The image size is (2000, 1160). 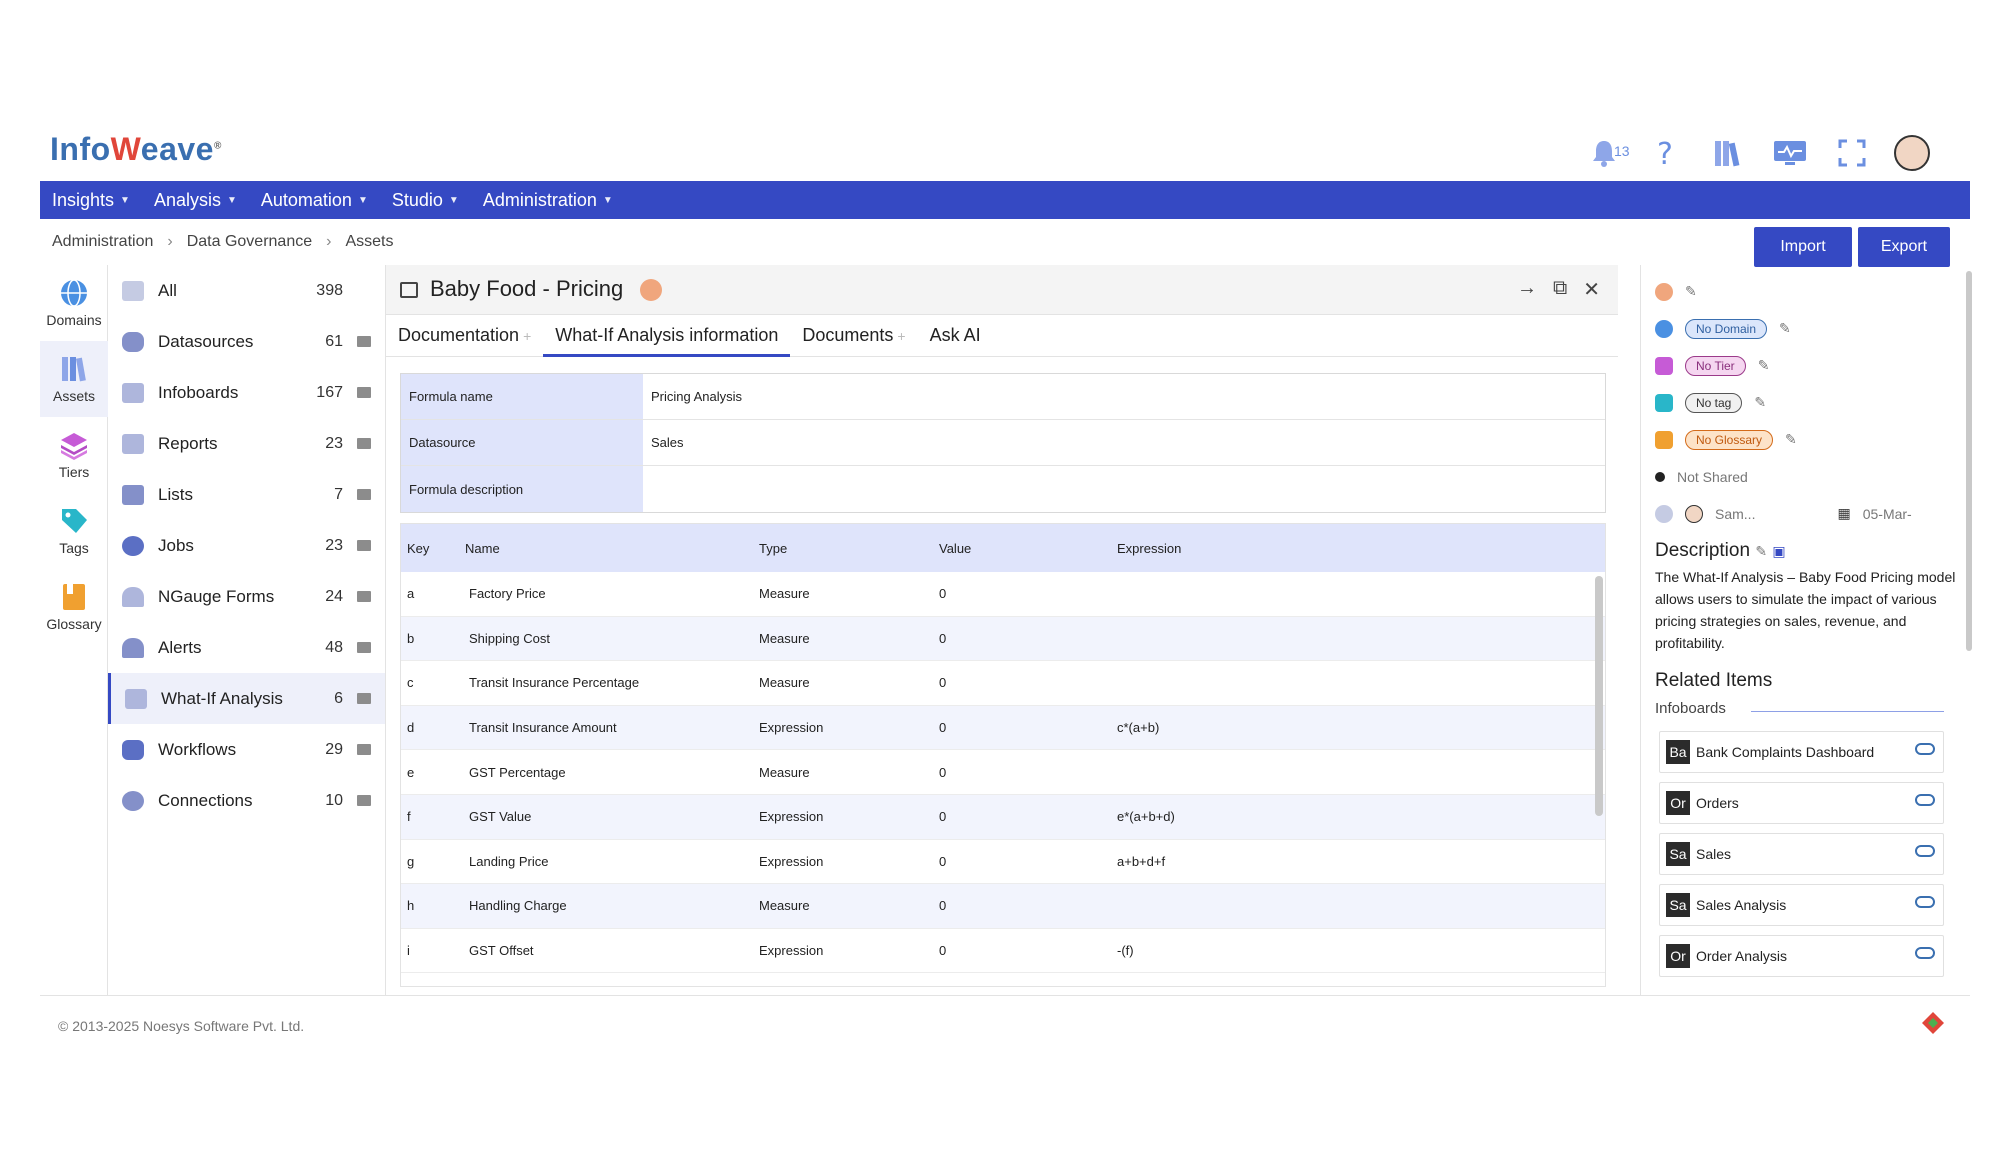 What do you see at coordinates (1003, 906) in the screenshot?
I see `table-row: h Handling Charge Measure 0` at bounding box center [1003, 906].